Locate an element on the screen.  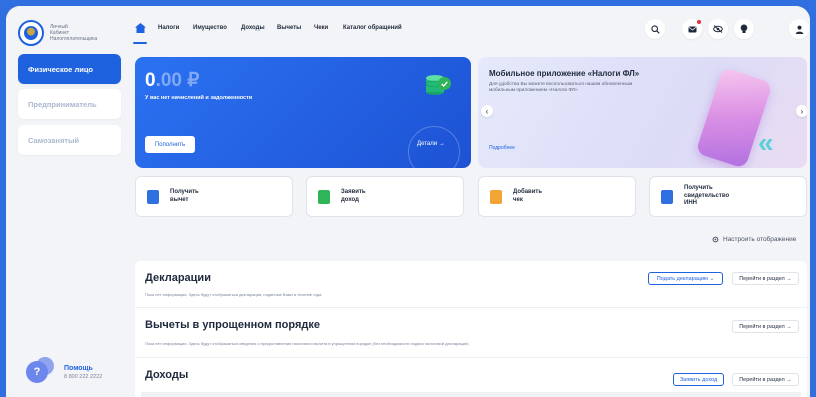
emblem-icon is located at coordinates (31, 33).